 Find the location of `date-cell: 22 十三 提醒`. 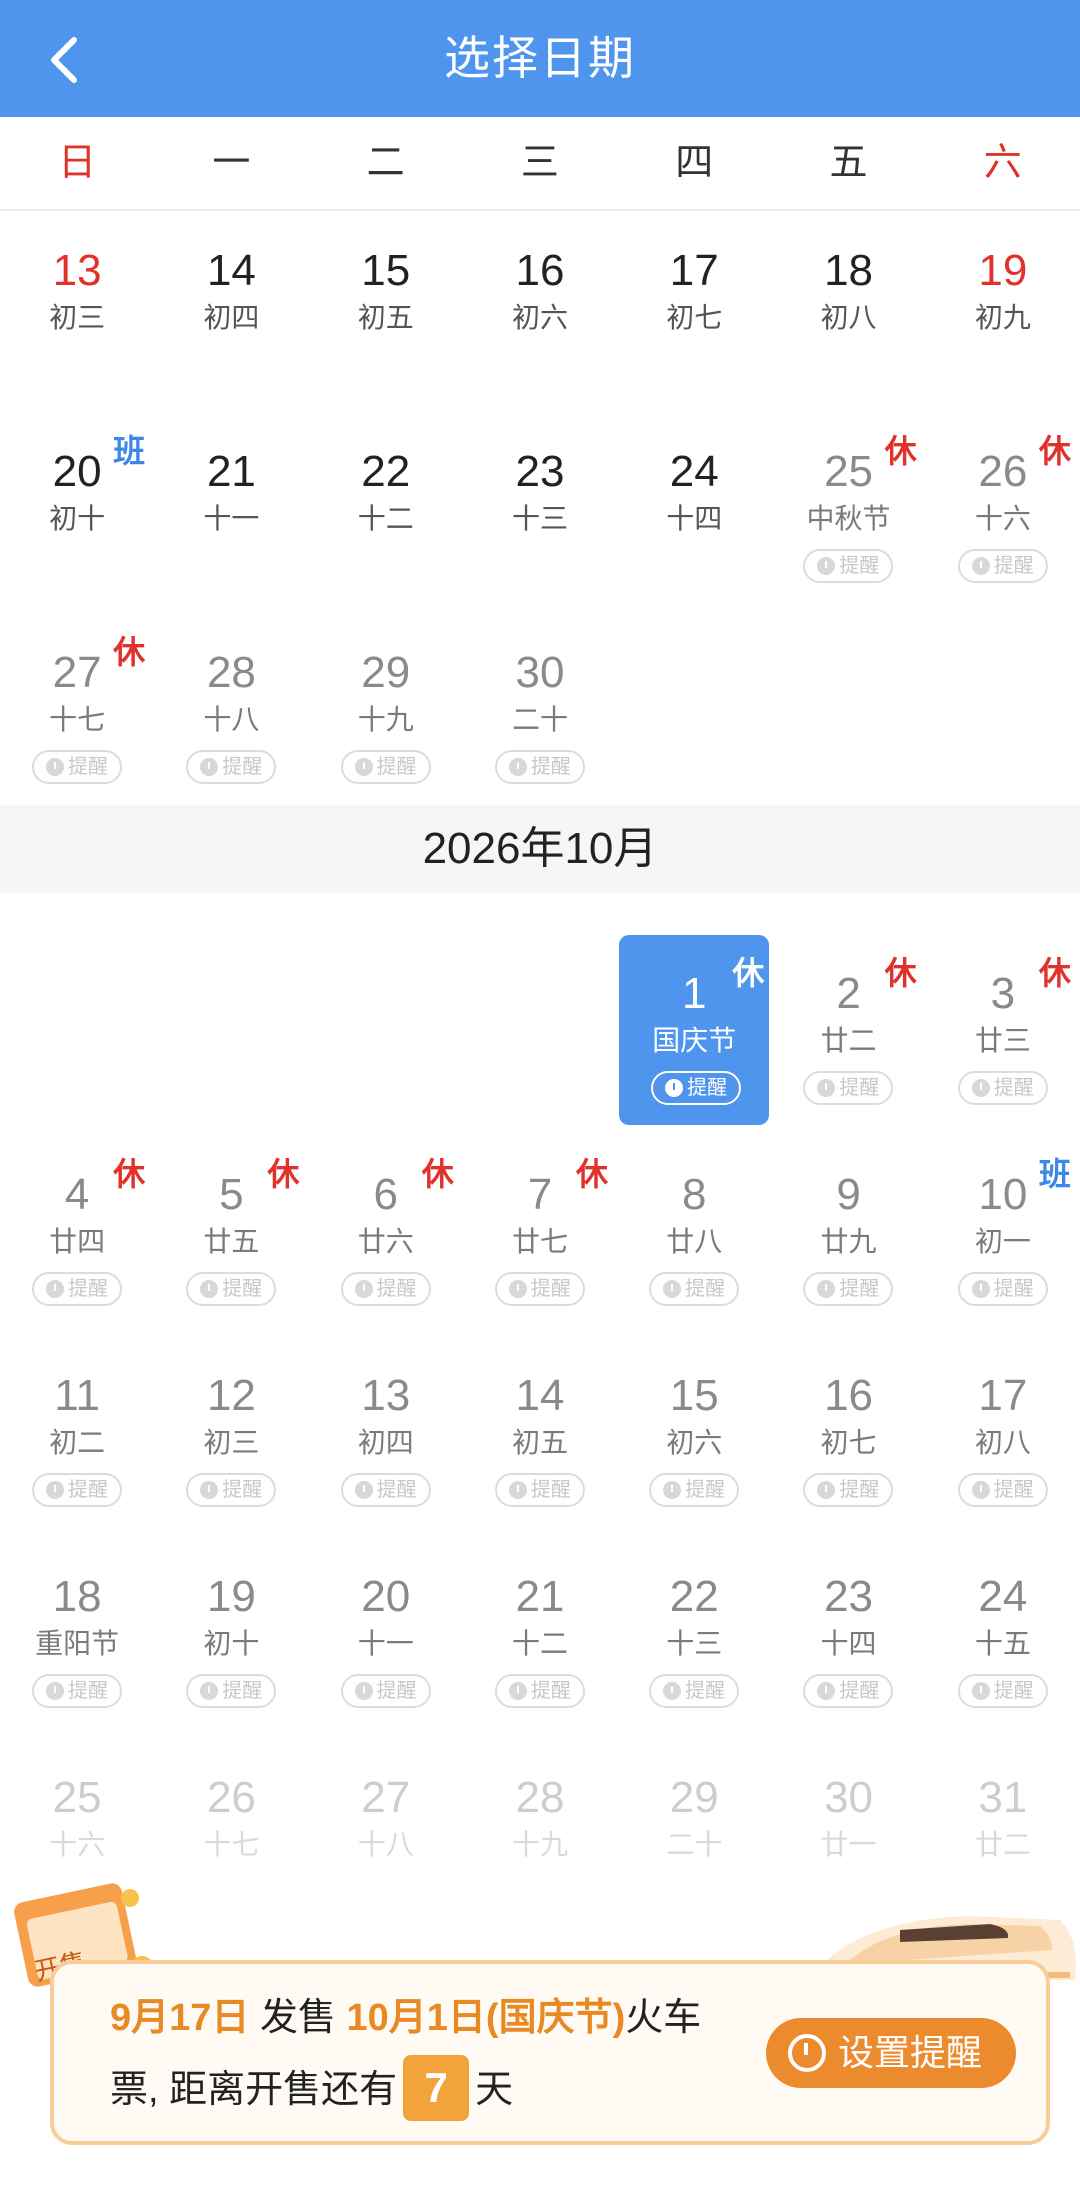

date-cell: 22 十三 提醒 is located at coordinates (694, 1633).